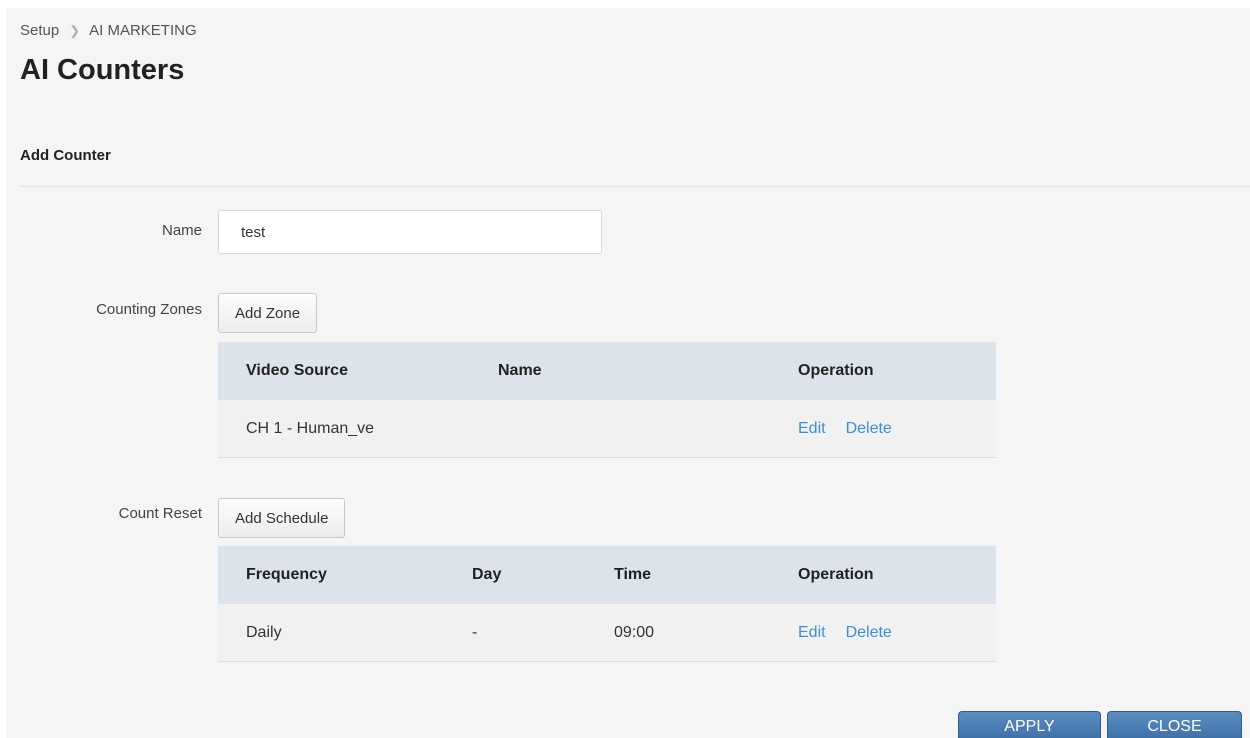  Describe the element at coordinates (607, 633) in the screenshot. I see `table-row: Daily - 09:00 Edit Delete` at that location.